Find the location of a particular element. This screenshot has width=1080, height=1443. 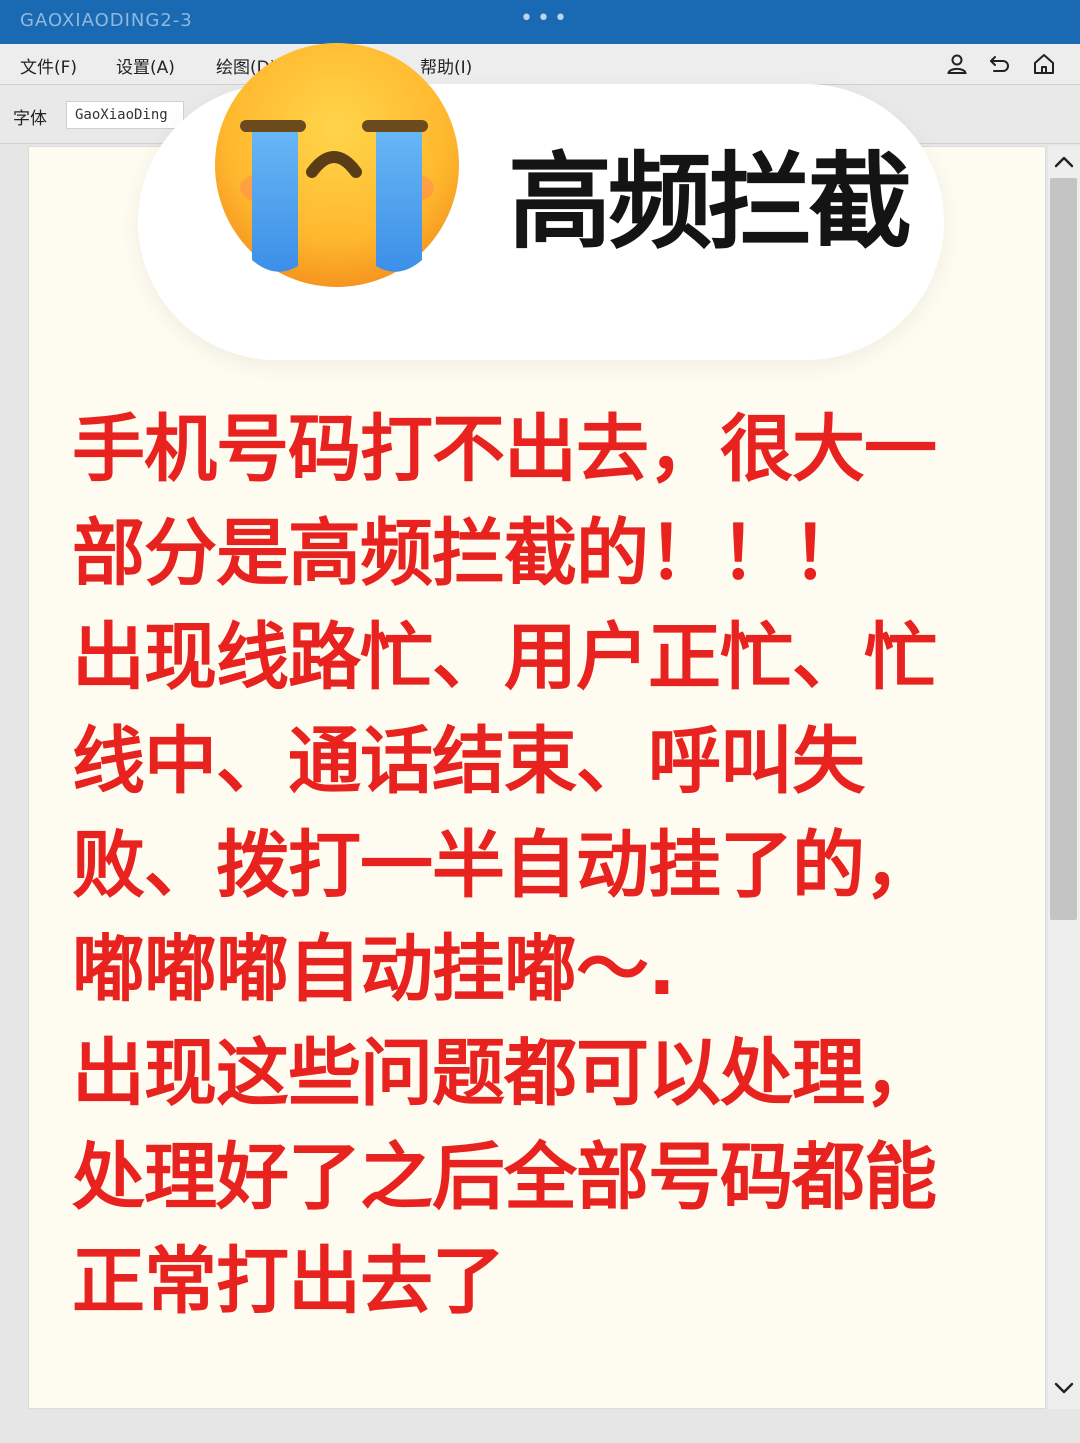

window-options-dots: ••• is located at coordinates (545, 18).